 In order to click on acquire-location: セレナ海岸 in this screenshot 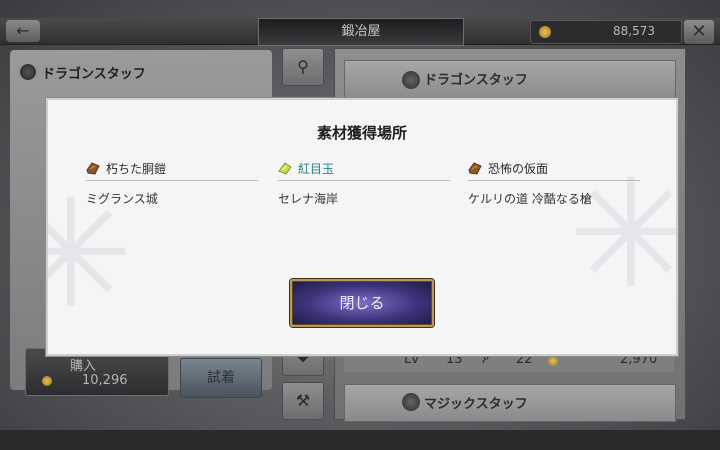, I will do `click(308, 198)`.